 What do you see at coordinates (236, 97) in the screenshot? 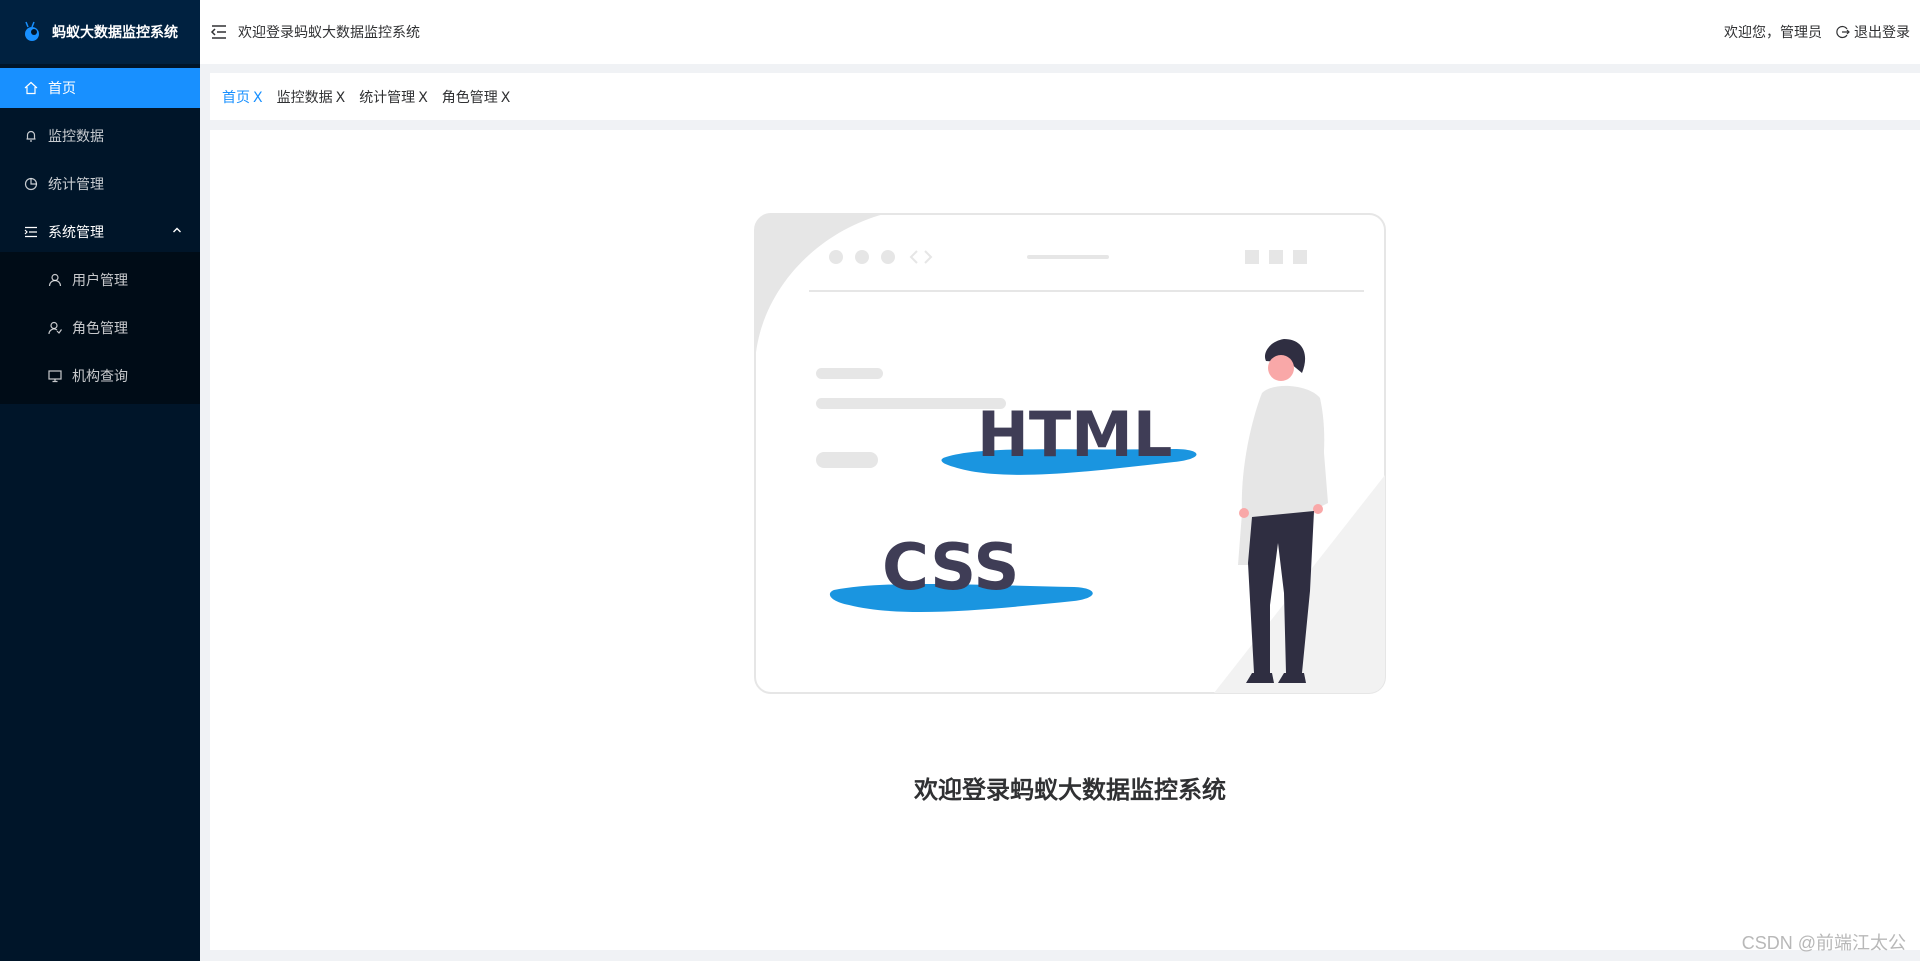
I see `tab-label: 首页` at bounding box center [236, 97].